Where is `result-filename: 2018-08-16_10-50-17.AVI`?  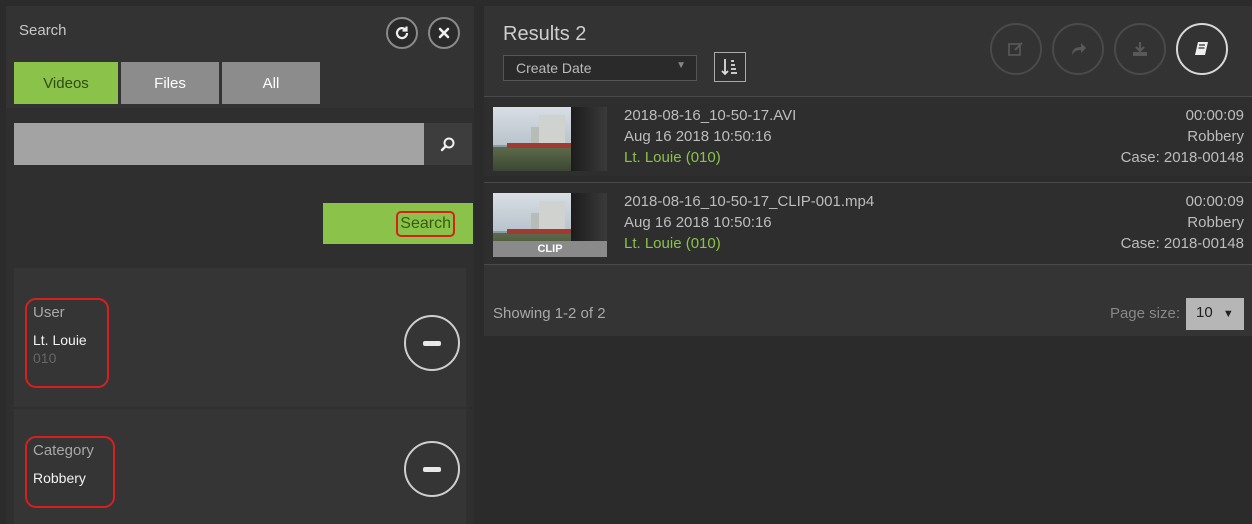 result-filename: 2018-08-16_10-50-17.AVI is located at coordinates (710, 115).